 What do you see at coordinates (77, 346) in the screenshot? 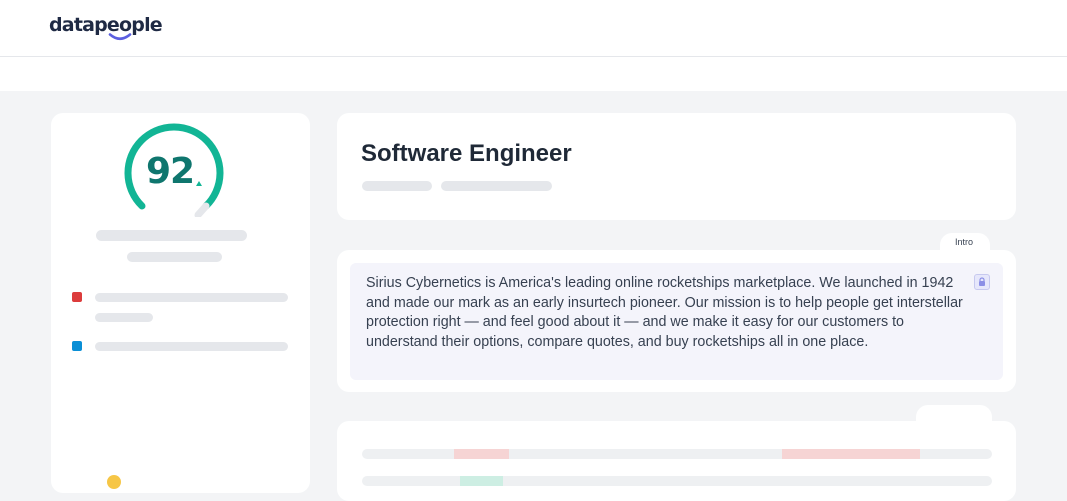
I see `info-indicator-icon` at bounding box center [77, 346].